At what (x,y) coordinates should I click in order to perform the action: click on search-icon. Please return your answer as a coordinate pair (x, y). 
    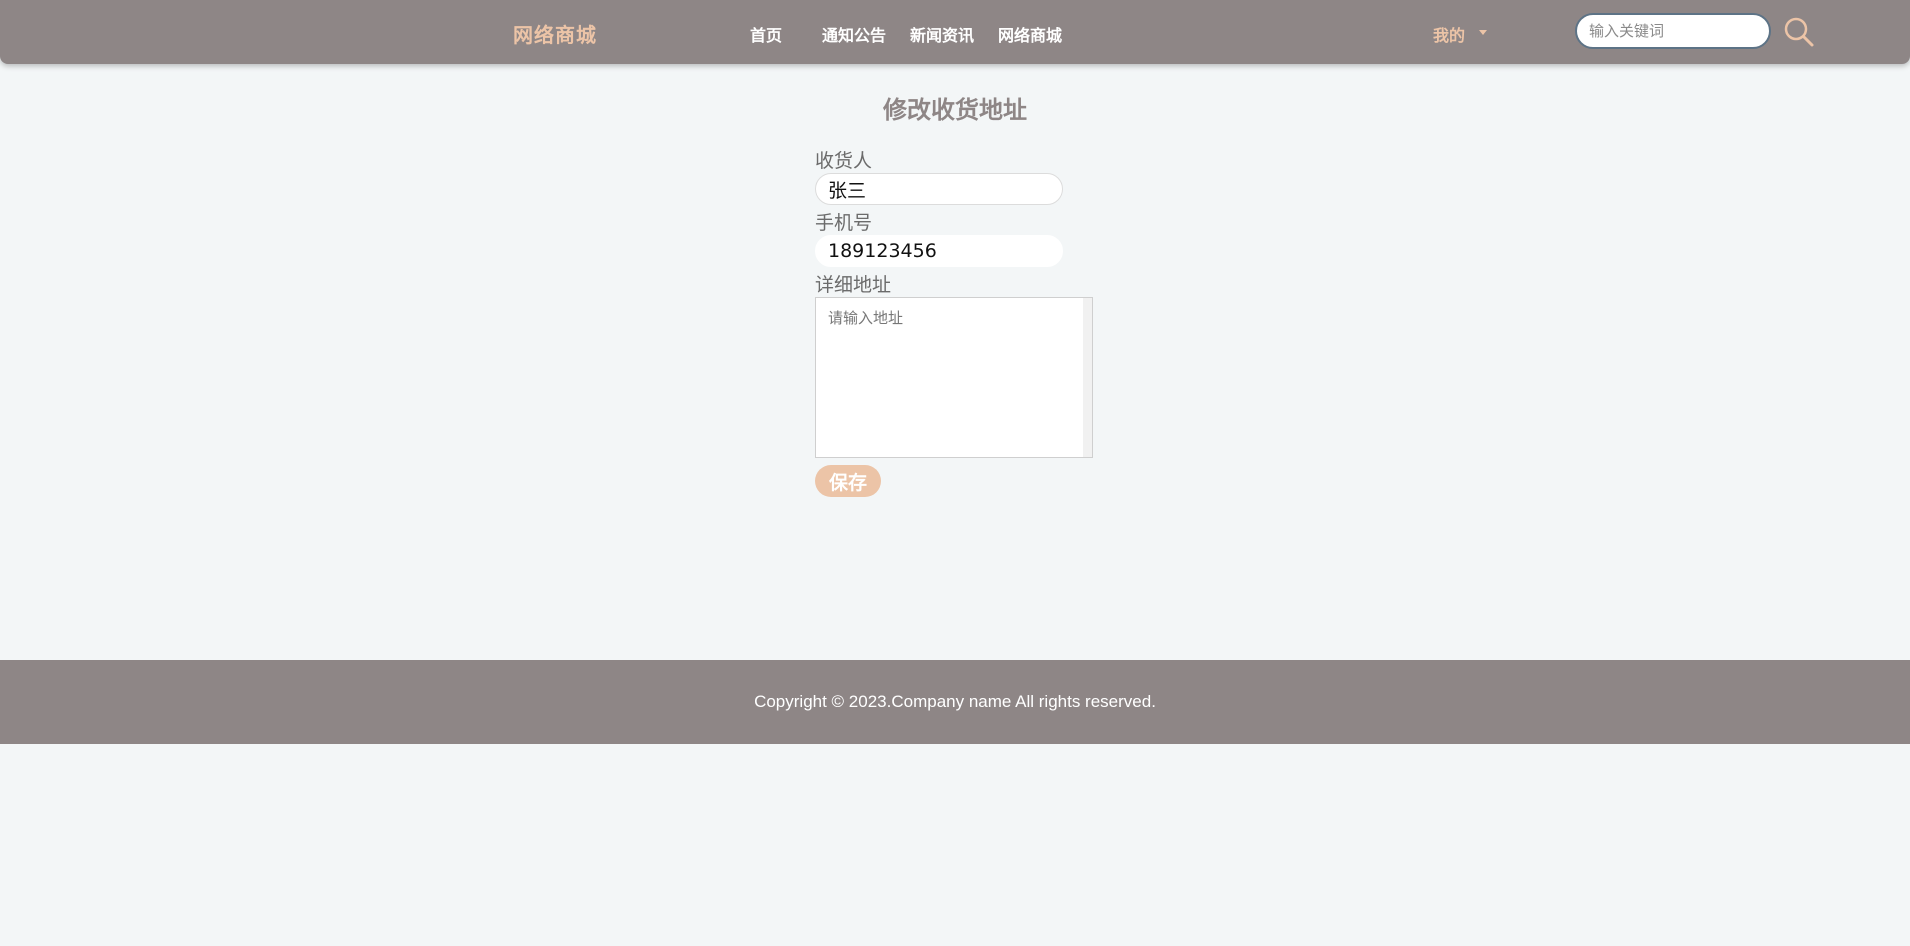
    Looking at the image, I should click on (1799, 32).